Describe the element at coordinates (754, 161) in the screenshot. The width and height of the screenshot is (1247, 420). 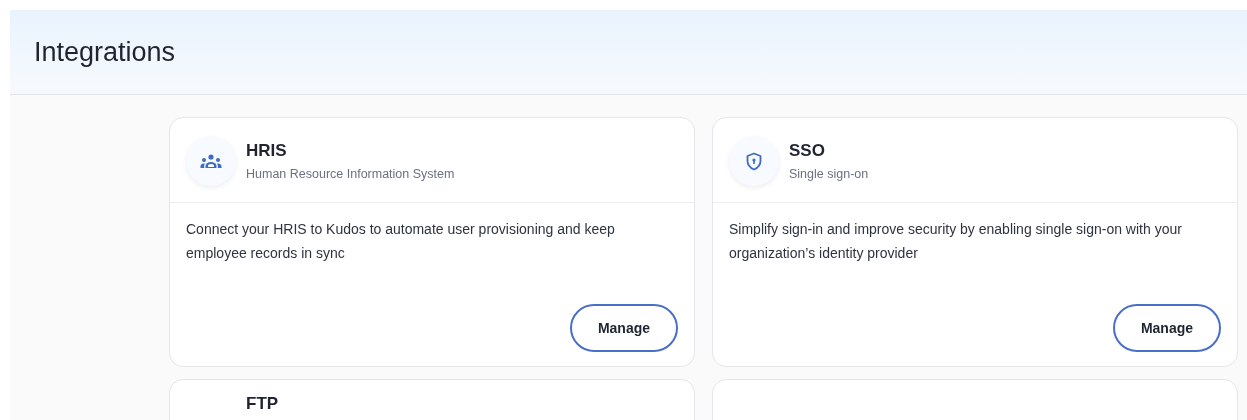
I see `shield-icon` at that location.